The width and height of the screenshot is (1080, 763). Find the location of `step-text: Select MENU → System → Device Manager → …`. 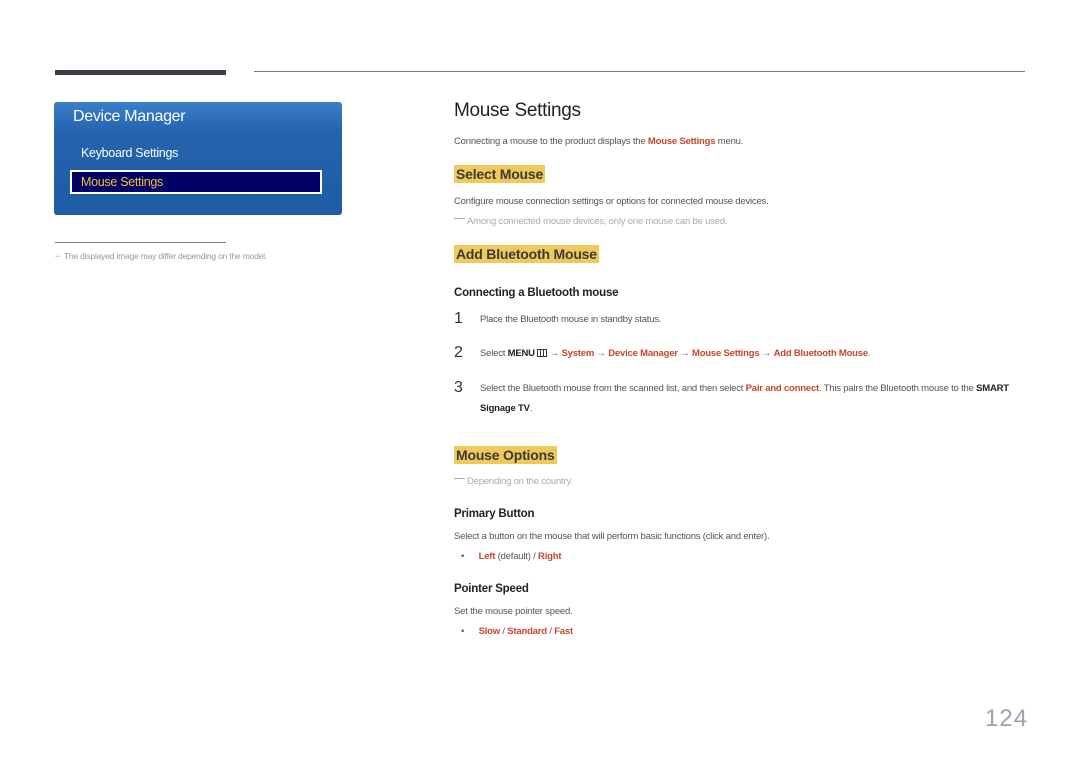

step-text: Select MENU → System → Device Manager → … is located at coordinates (755, 354).